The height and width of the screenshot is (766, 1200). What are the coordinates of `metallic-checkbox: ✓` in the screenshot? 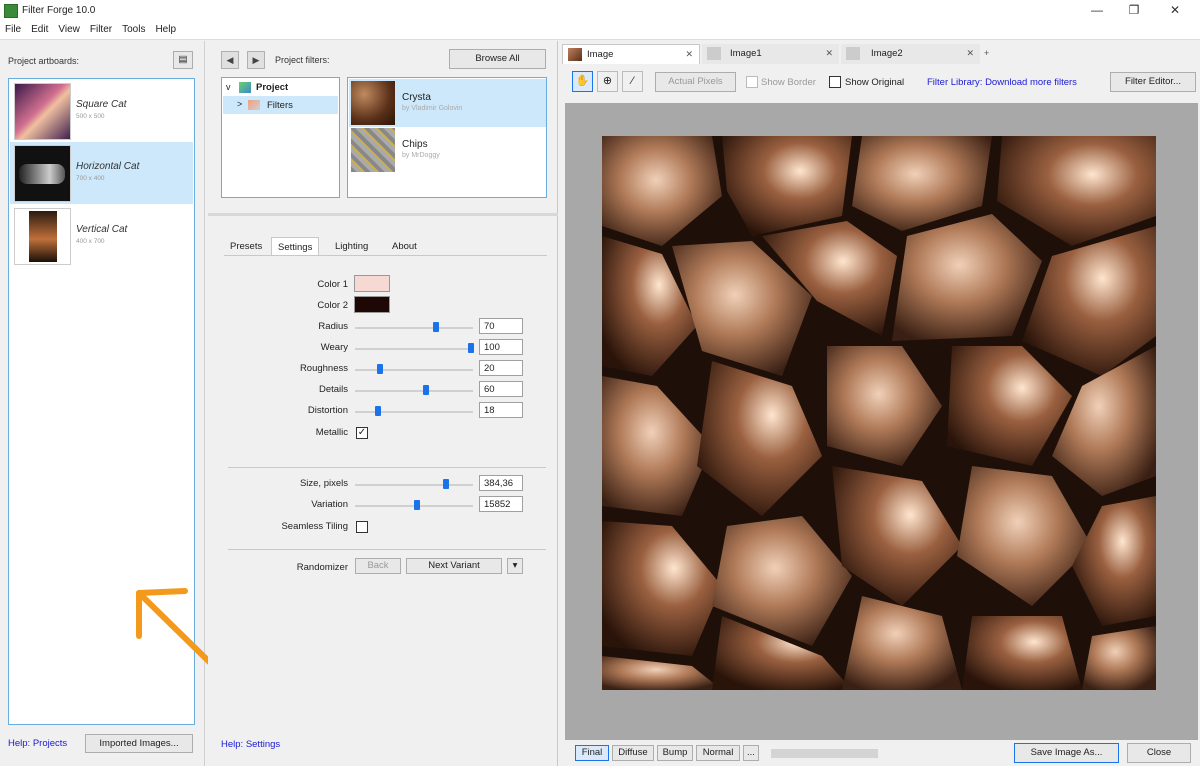 It's located at (362, 433).